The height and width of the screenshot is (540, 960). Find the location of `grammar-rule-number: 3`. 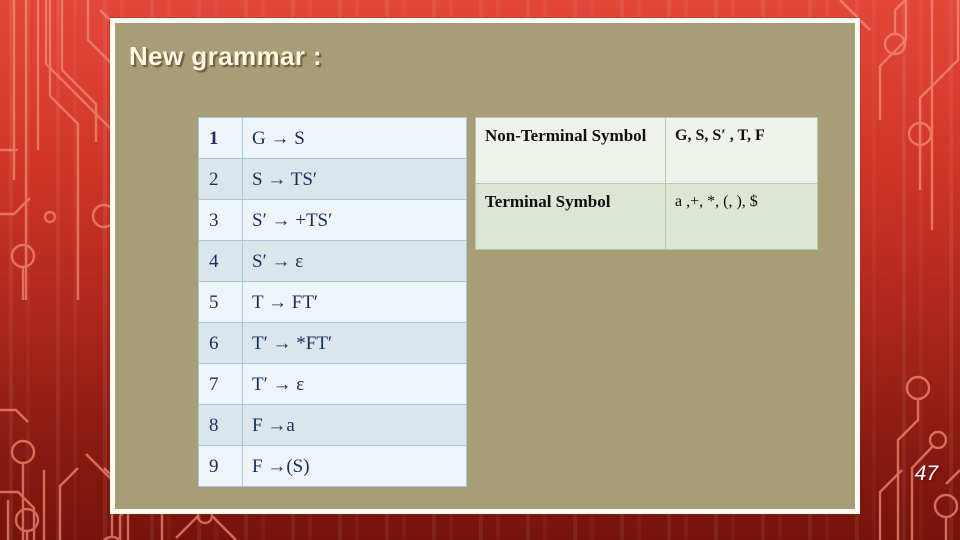

grammar-rule-number: 3 is located at coordinates (220, 220).